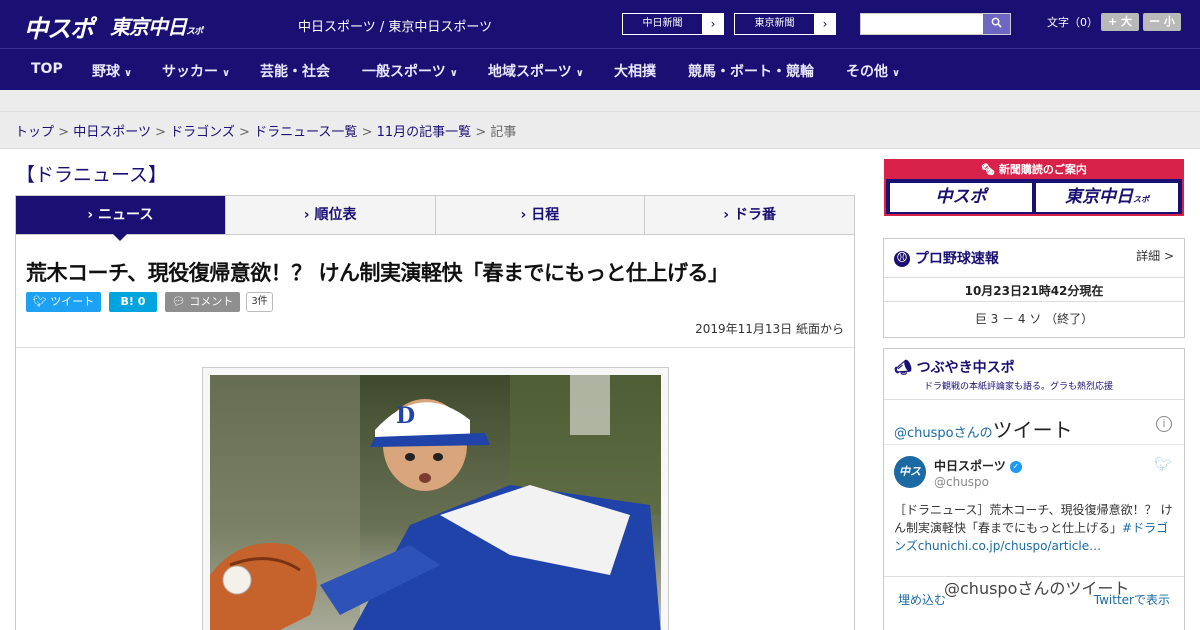 This screenshot has height=630, width=1200. I want to click on breadcrumb-link: ドラニュース一覧, so click(305, 132).